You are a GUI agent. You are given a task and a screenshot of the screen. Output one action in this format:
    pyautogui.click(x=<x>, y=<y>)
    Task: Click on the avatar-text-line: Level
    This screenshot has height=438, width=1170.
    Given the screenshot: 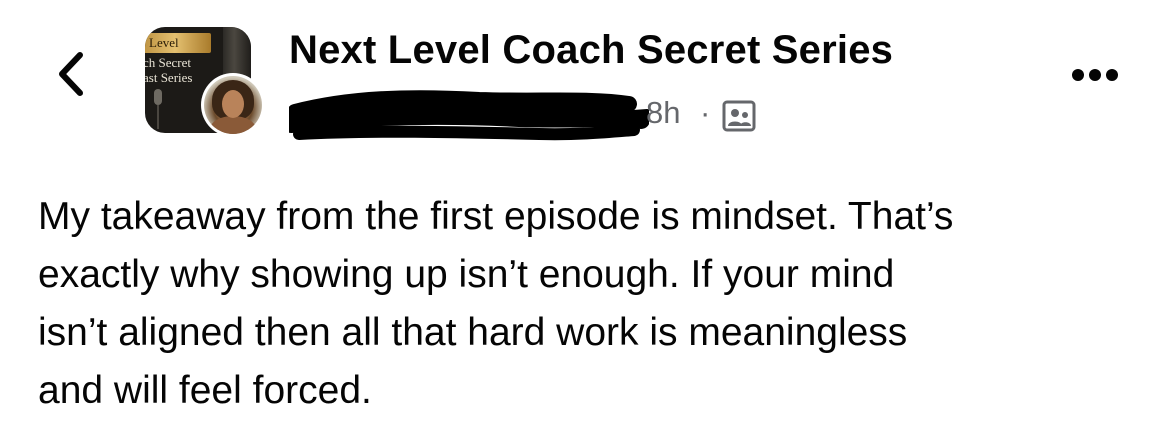 What is the action you would take?
    pyautogui.click(x=164, y=42)
    